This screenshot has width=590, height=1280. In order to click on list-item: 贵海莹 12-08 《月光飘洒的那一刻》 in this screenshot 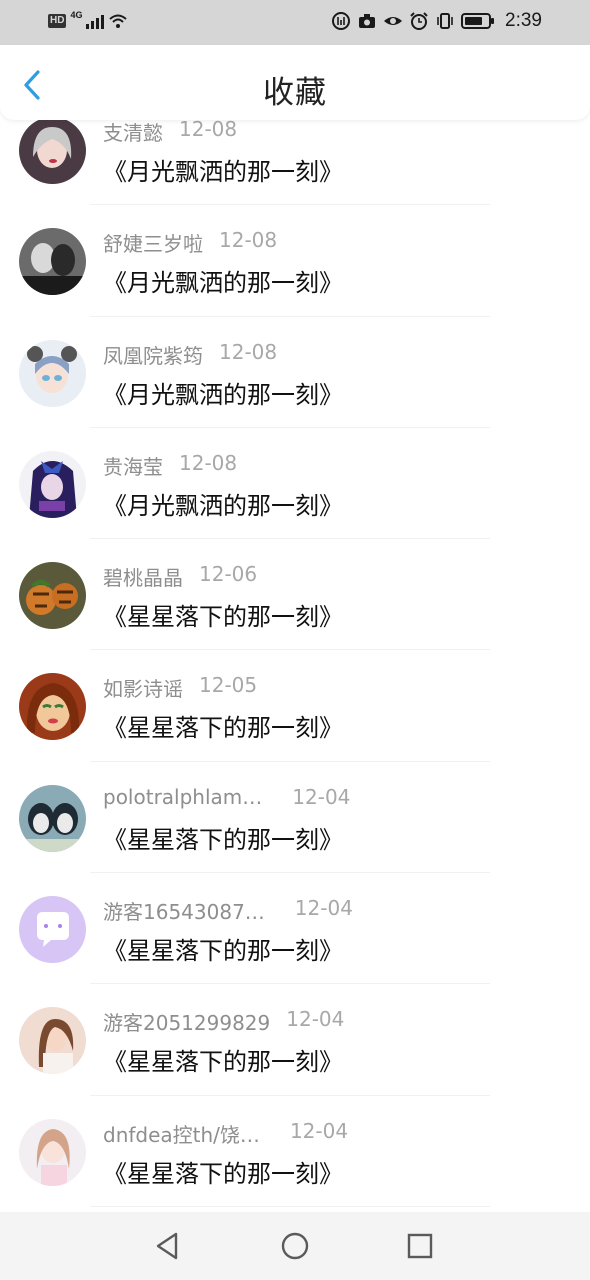, I will do `click(295, 484)`.